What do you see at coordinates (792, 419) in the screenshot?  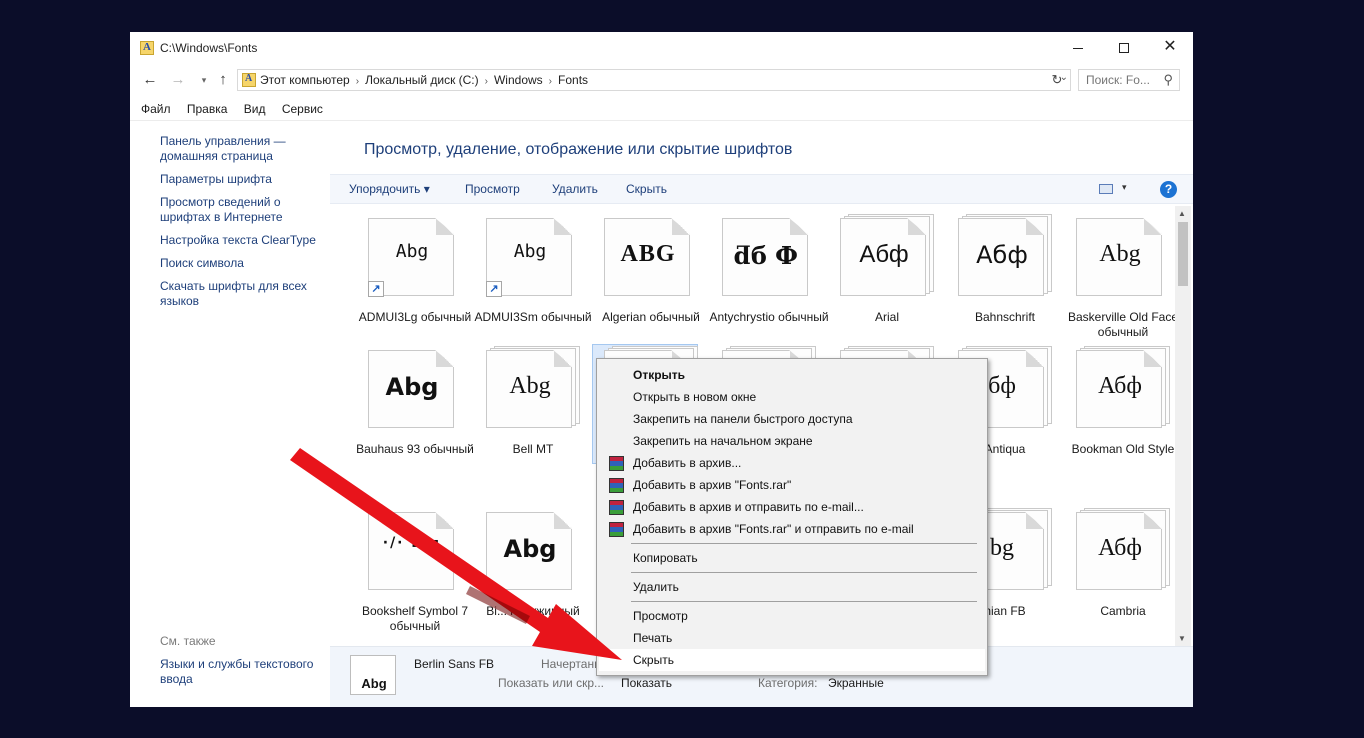 I see `context-menu-item: Закрепить на панели быстрого доступа` at bounding box center [792, 419].